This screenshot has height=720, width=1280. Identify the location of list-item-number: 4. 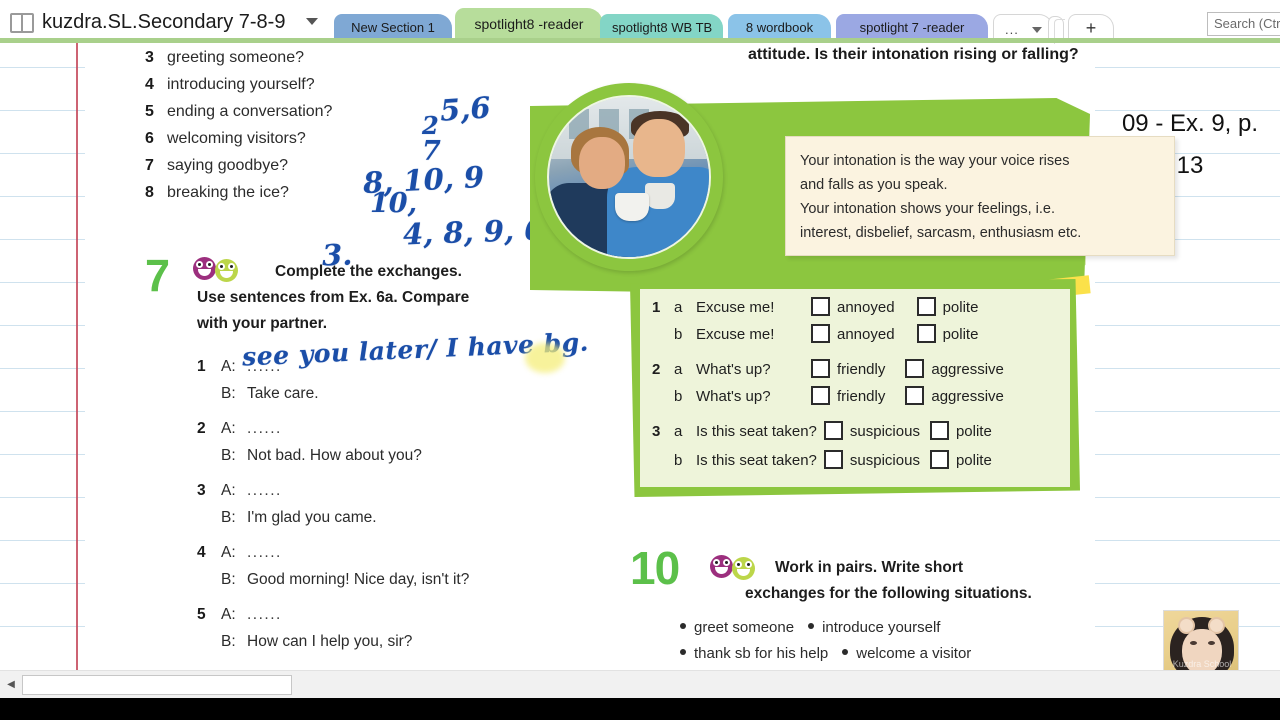
(149, 84).